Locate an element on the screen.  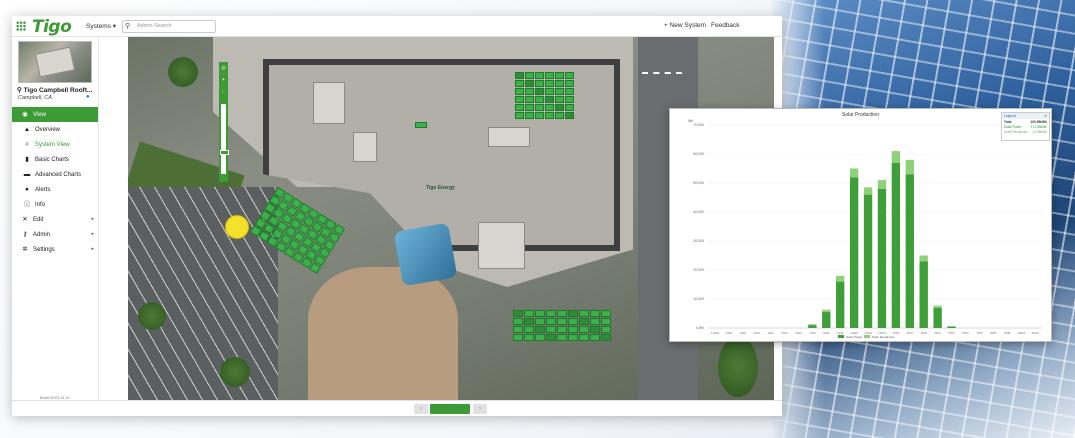
panel-array-north is located at coordinates (544, 95).